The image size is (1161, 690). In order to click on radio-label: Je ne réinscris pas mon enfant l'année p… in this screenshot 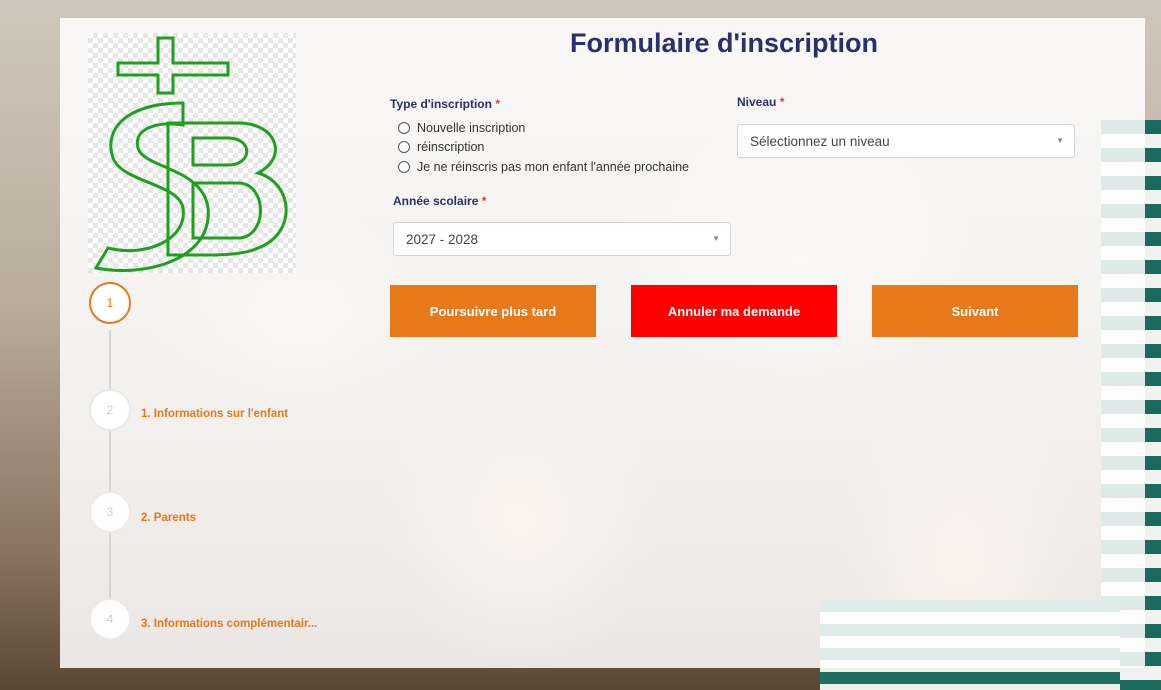, I will do `click(553, 167)`.